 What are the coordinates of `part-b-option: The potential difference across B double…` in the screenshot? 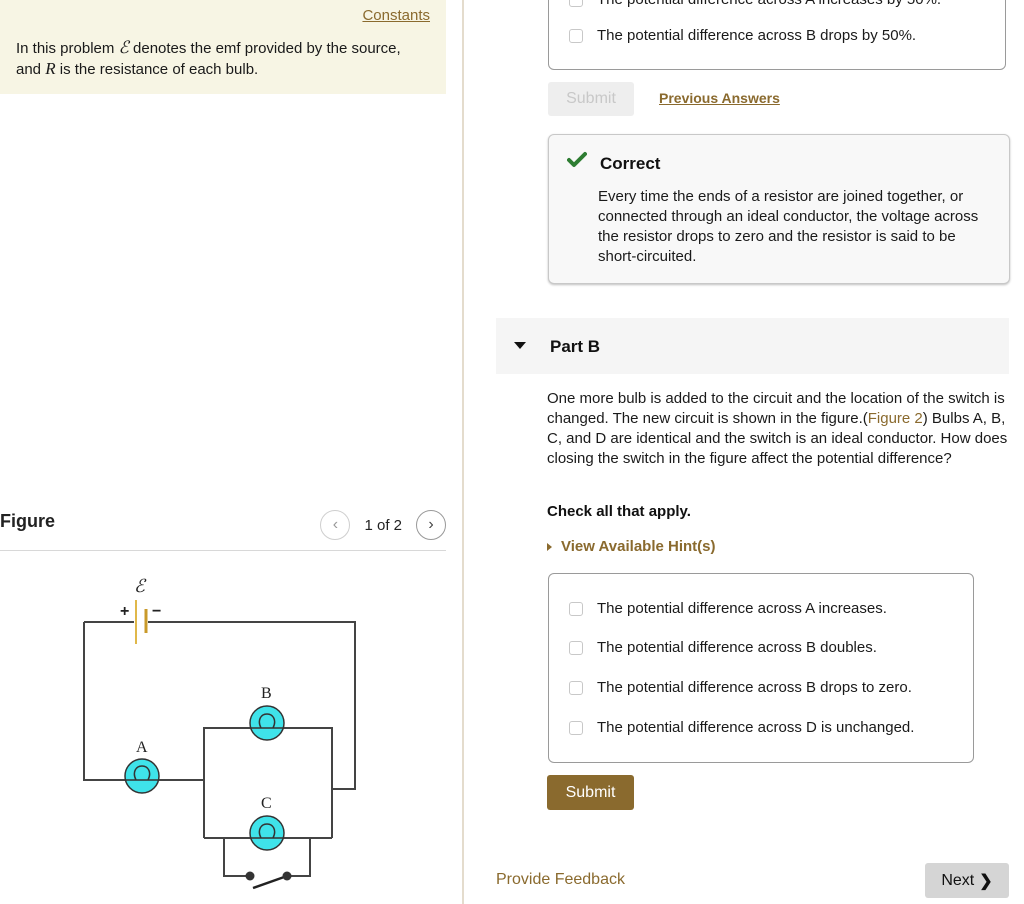 It's located at (723, 647).